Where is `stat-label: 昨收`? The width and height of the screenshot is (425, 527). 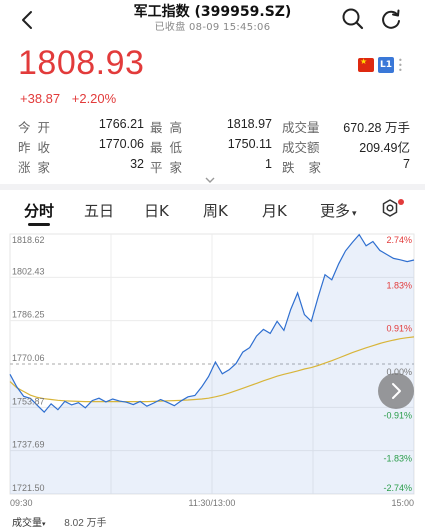
stat-label: 昨收 is located at coordinates (38, 148).